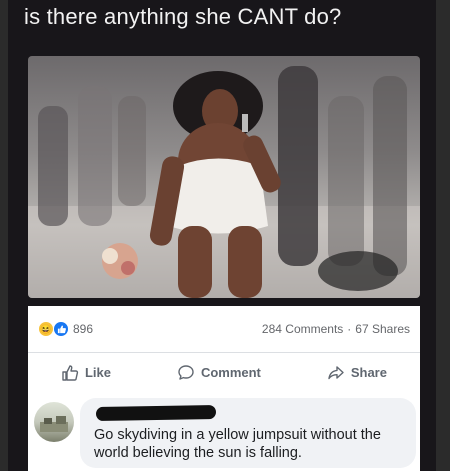 The height and width of the screenshot is (471, 450). I want to click on comment-count-link: 284 Comments, so click(302, 329).